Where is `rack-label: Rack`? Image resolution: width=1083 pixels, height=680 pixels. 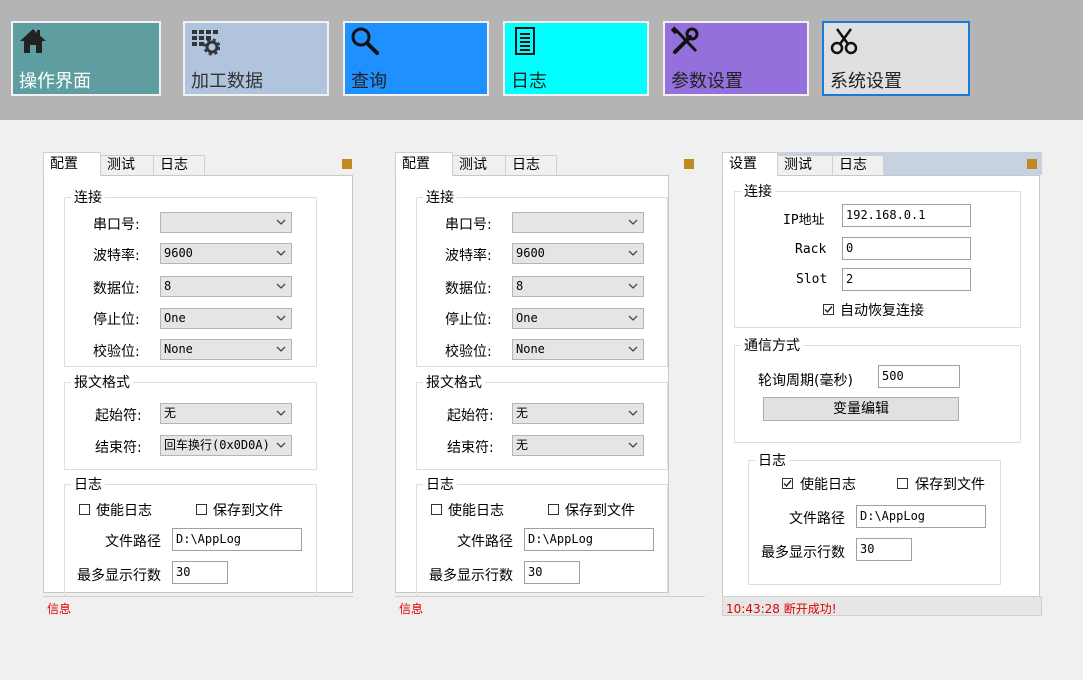
rack-label: Rack is located at coordinates (811, 249).